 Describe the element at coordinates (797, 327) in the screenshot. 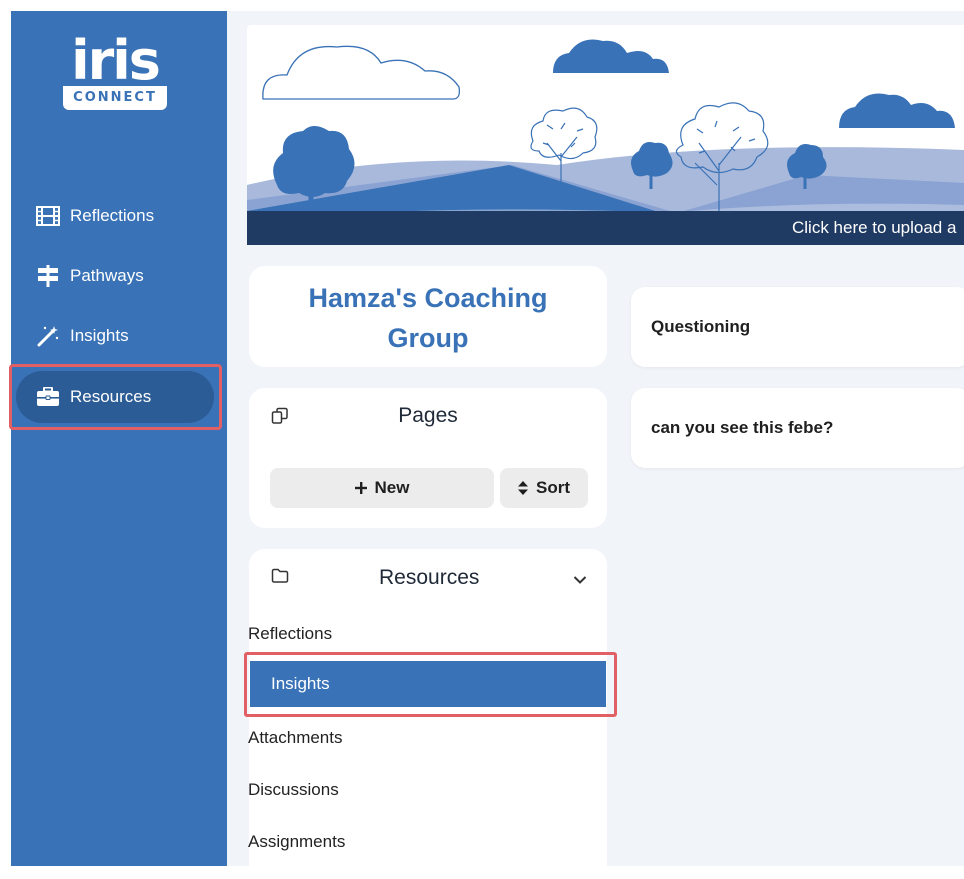

I see `page-card-questioning: Questioning` at that location.